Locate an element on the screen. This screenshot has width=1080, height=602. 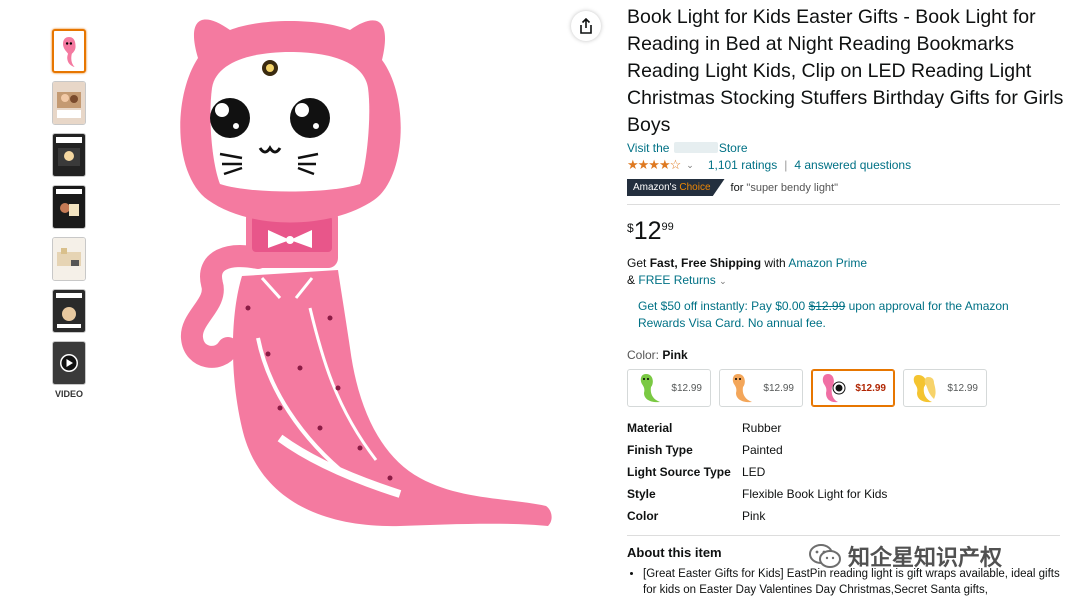
share-button is located at coordinates (586, 26).